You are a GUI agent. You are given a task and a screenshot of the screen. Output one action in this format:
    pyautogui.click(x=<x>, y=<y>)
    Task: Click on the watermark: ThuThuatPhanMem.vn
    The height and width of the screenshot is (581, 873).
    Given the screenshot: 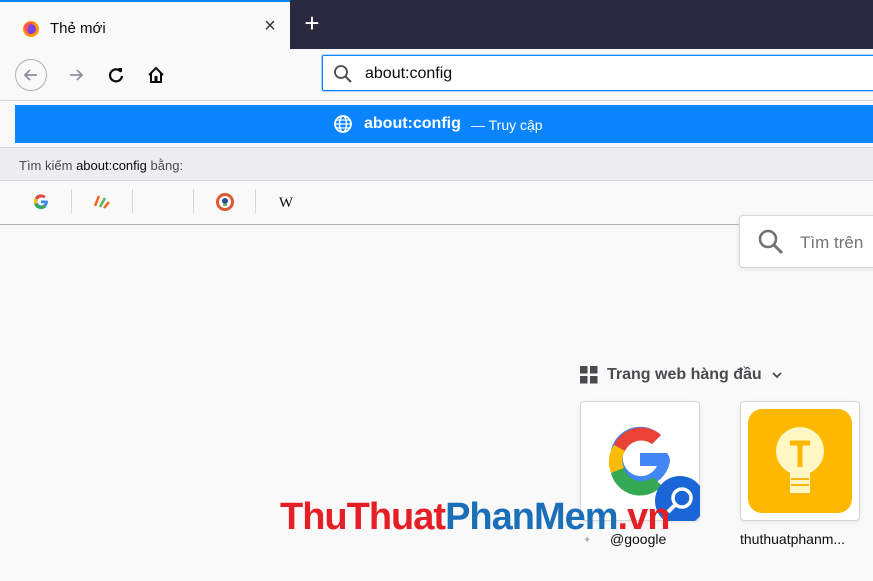 What is the action you would take?
    pyautogui.click(x=475, y=517)
    